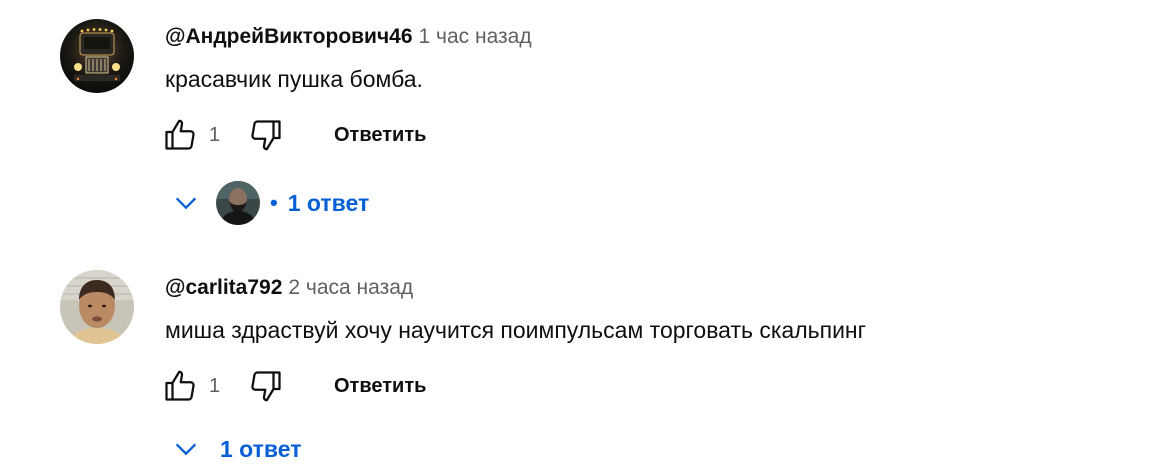 The width and height of the screenshot is (1174, 472). Describe the element at coordinates (289, 36) in the screenshot. I see `author-name: @АндрейВикторович46` at that location.